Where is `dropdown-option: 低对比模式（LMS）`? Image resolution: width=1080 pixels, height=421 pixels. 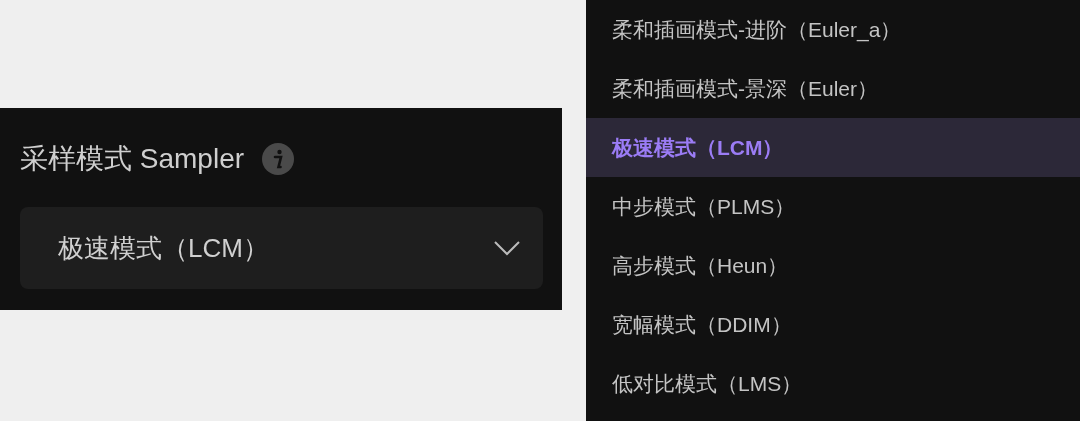 dropdown-option: 低对比模式（LMS） is located at coordinates (833, 383).